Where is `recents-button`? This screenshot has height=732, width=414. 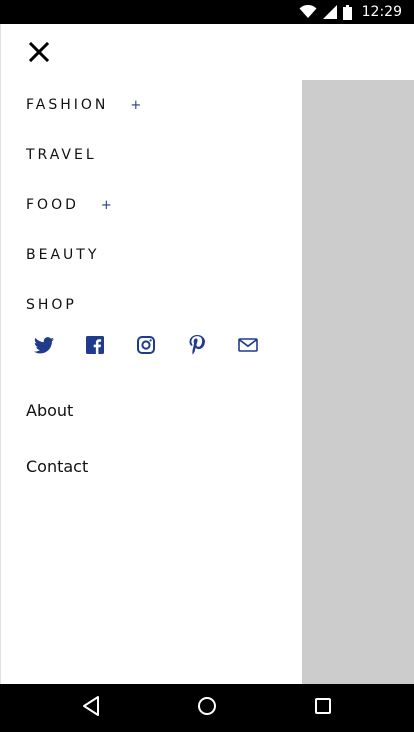
recents-button is located at coordinates (323, 708).